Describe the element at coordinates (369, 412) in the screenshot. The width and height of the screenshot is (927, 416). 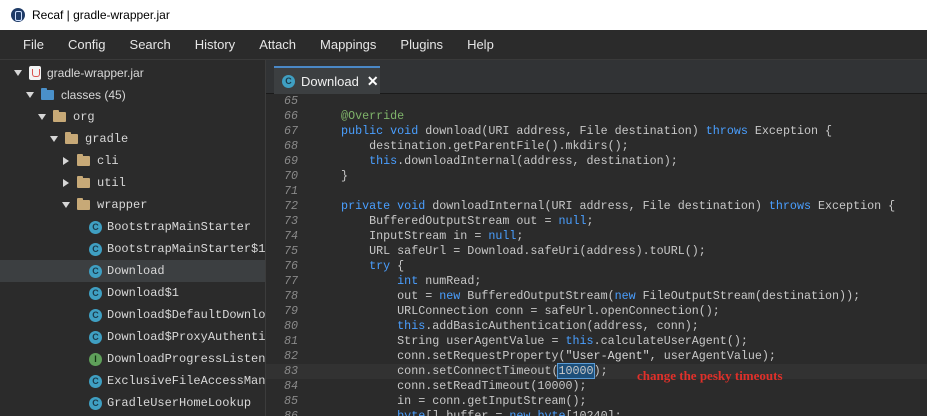
I see `code-token: byte` at that location.